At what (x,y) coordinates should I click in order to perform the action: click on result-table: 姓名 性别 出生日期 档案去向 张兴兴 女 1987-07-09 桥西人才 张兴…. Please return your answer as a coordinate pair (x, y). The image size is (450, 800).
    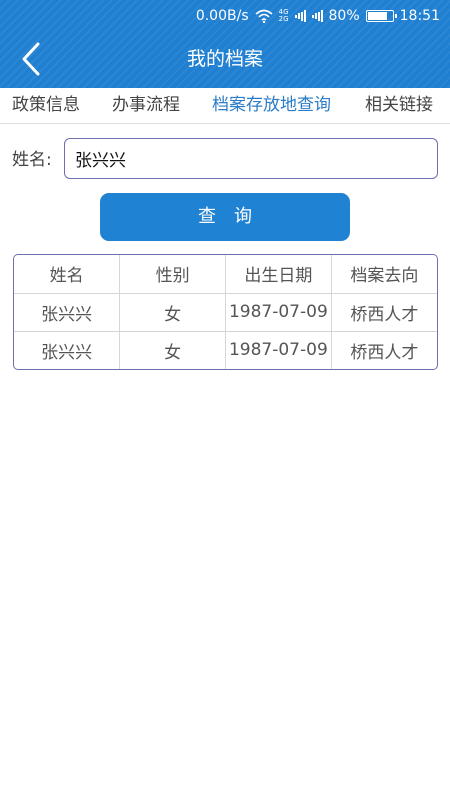
    Looking at the image, I should click on (225, 312).